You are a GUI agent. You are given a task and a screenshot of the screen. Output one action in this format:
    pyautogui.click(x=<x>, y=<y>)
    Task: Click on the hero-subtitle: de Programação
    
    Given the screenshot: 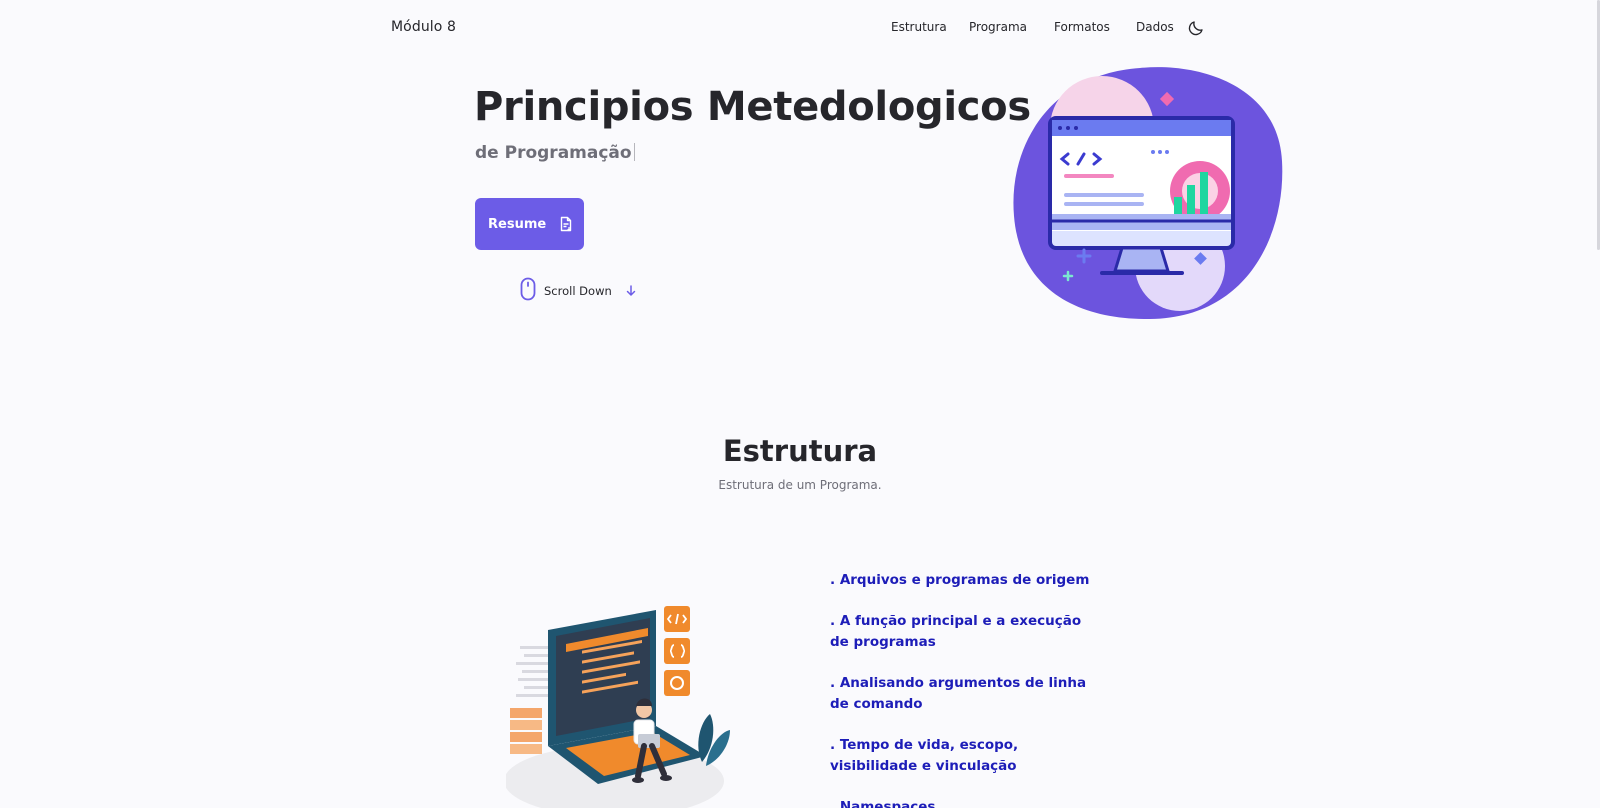 What is the action you would take?
    pyautogui.click(x=555, y=153)
    